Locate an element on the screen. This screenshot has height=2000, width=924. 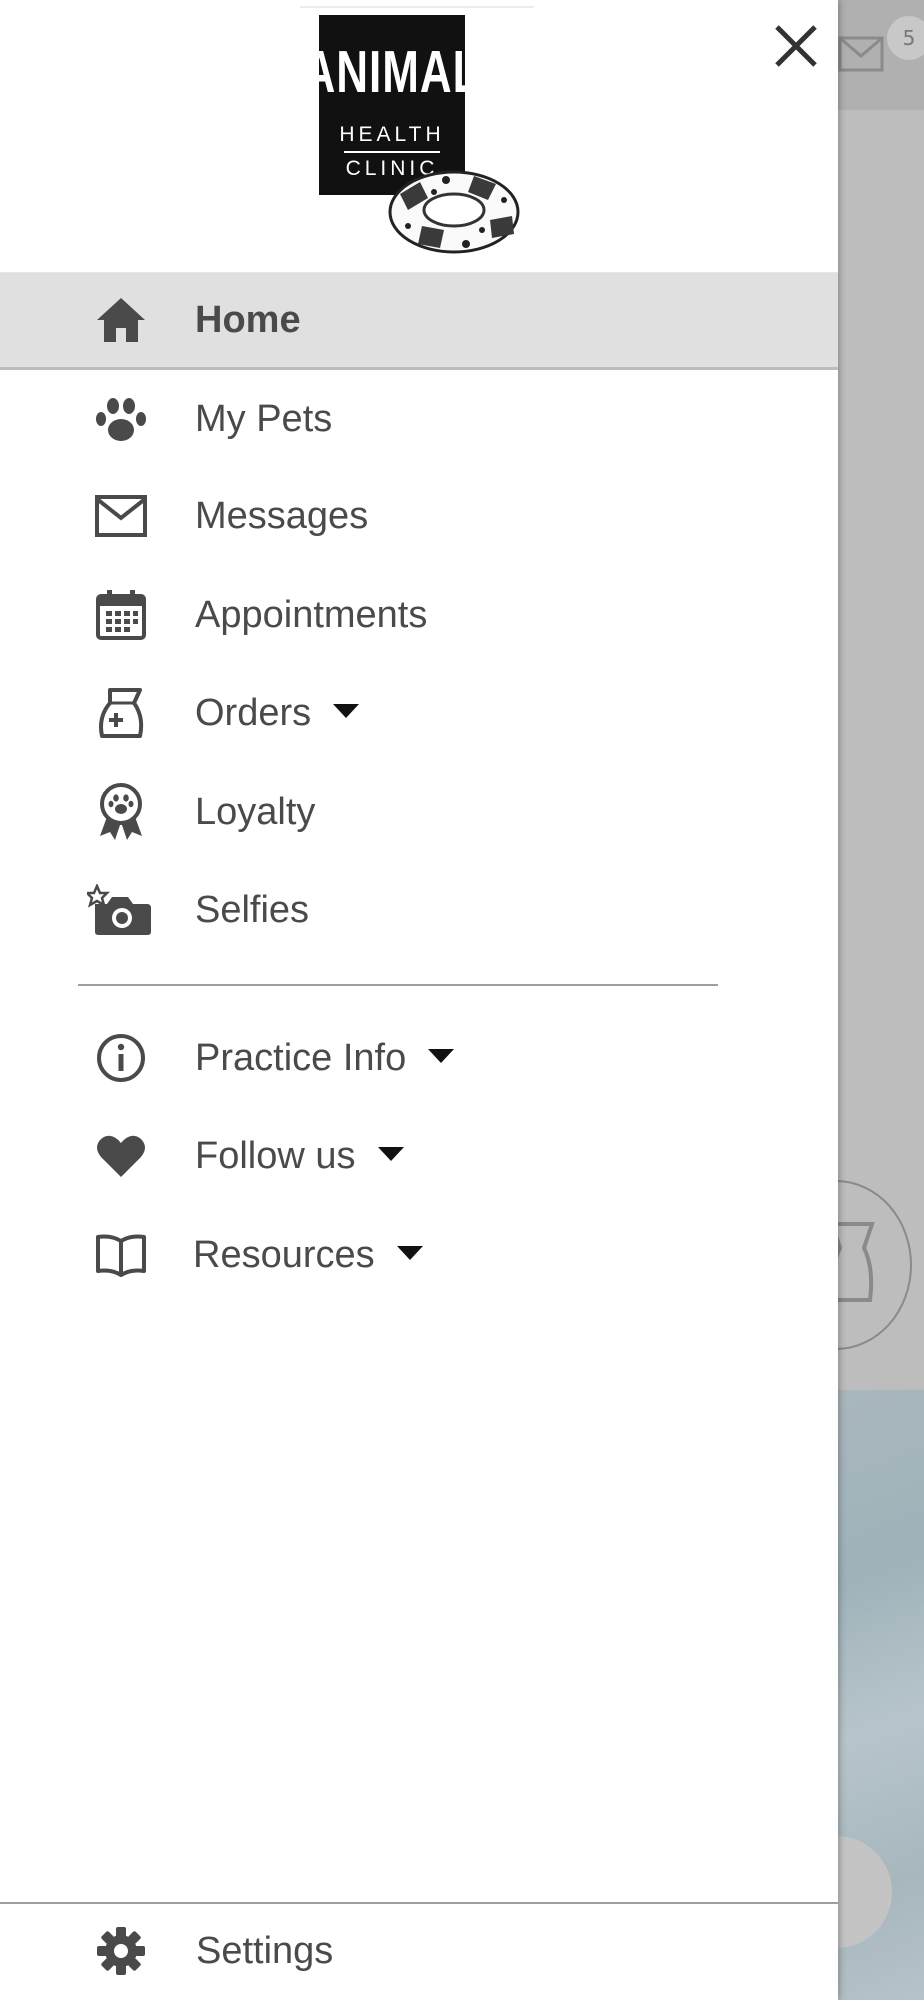
menu-label-resources: Resources is located at coordinates (308, 1255).